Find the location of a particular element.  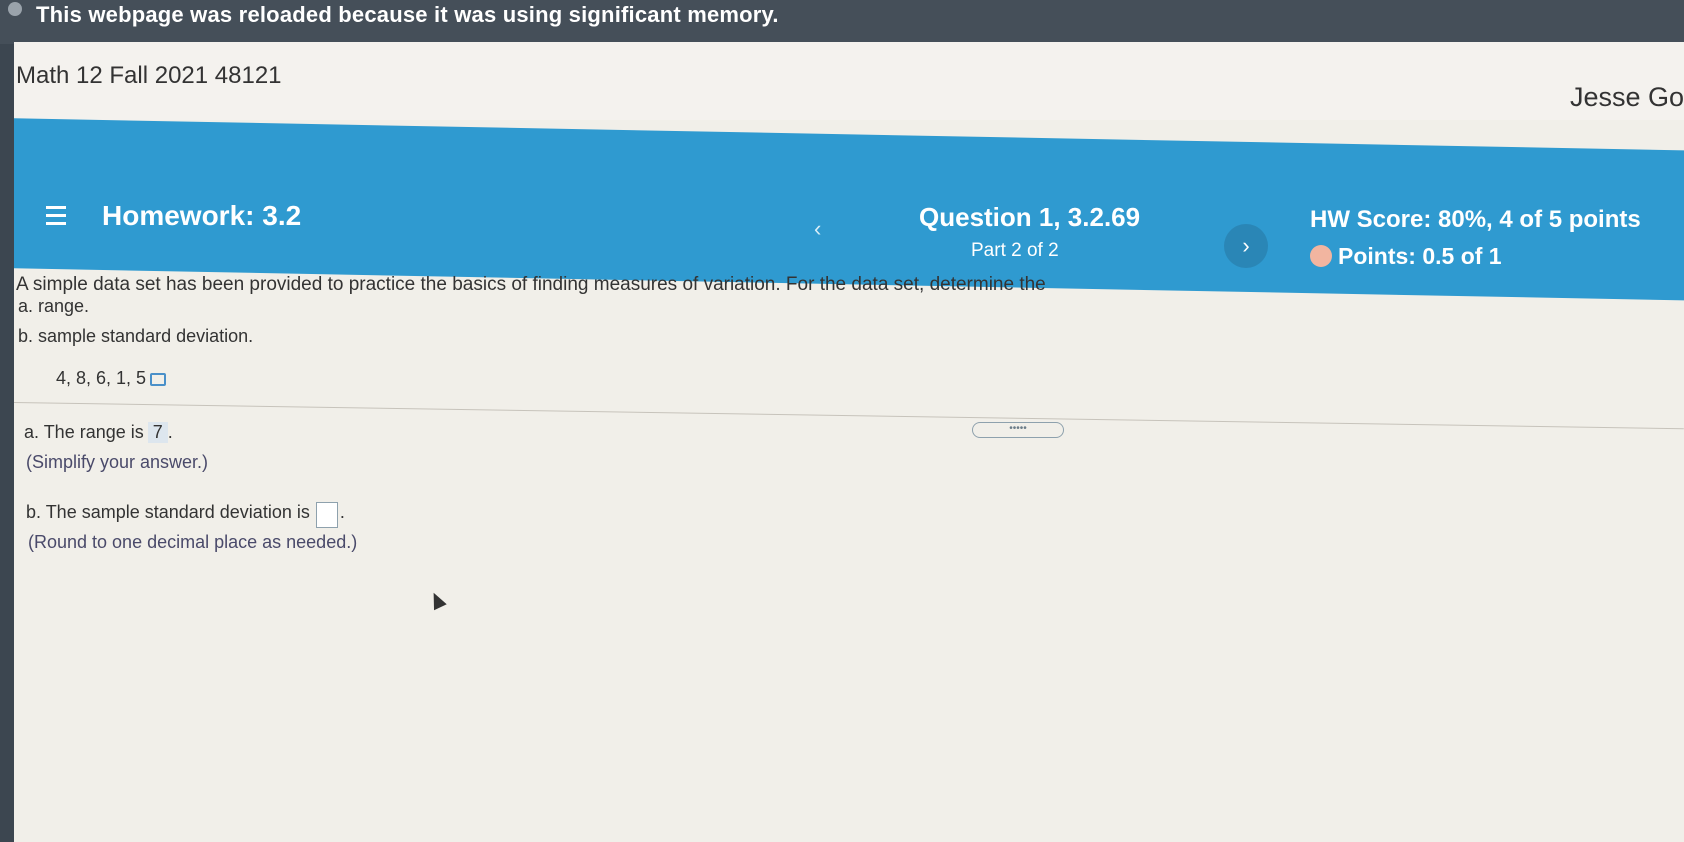

divider is located at coordinates (849, 416).